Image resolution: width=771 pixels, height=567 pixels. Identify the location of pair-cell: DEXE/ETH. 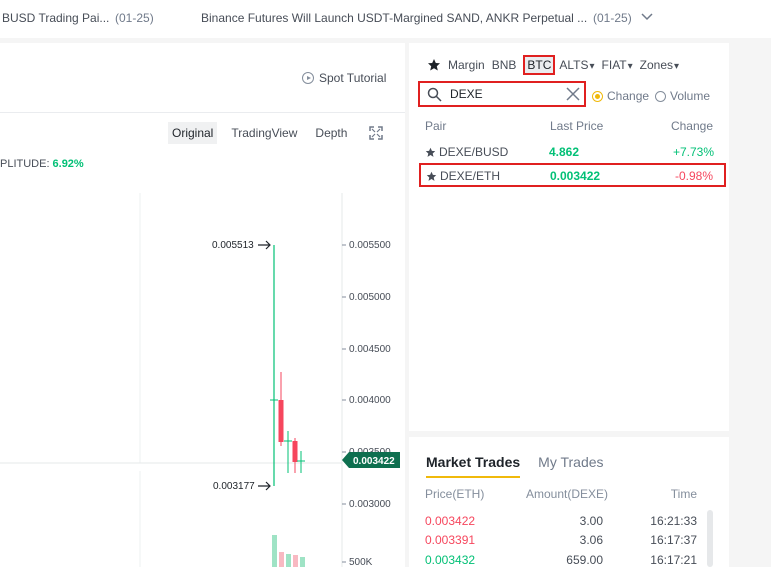
(463, 176).